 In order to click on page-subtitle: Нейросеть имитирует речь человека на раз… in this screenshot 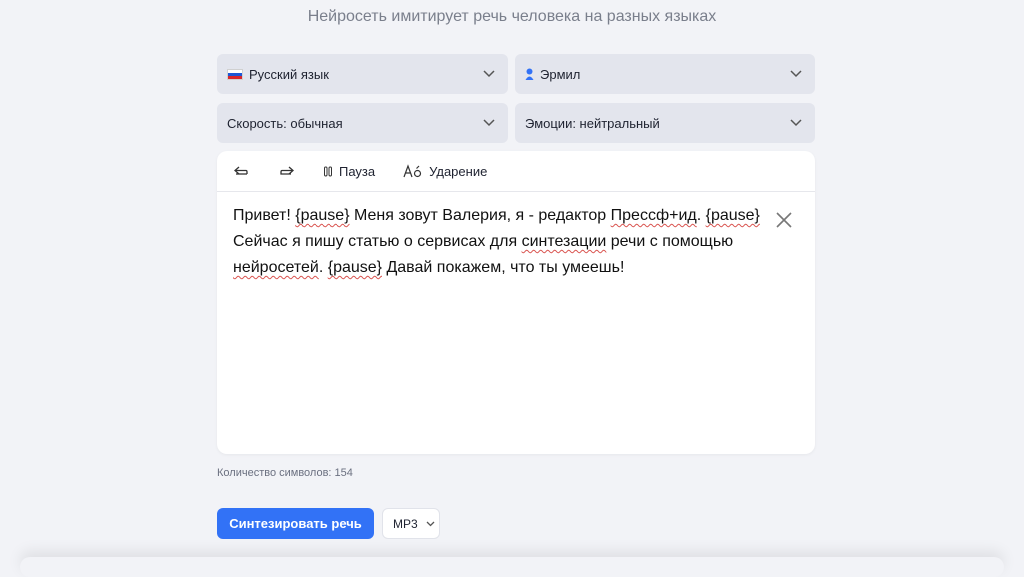, I will do `click(512, 16)`.